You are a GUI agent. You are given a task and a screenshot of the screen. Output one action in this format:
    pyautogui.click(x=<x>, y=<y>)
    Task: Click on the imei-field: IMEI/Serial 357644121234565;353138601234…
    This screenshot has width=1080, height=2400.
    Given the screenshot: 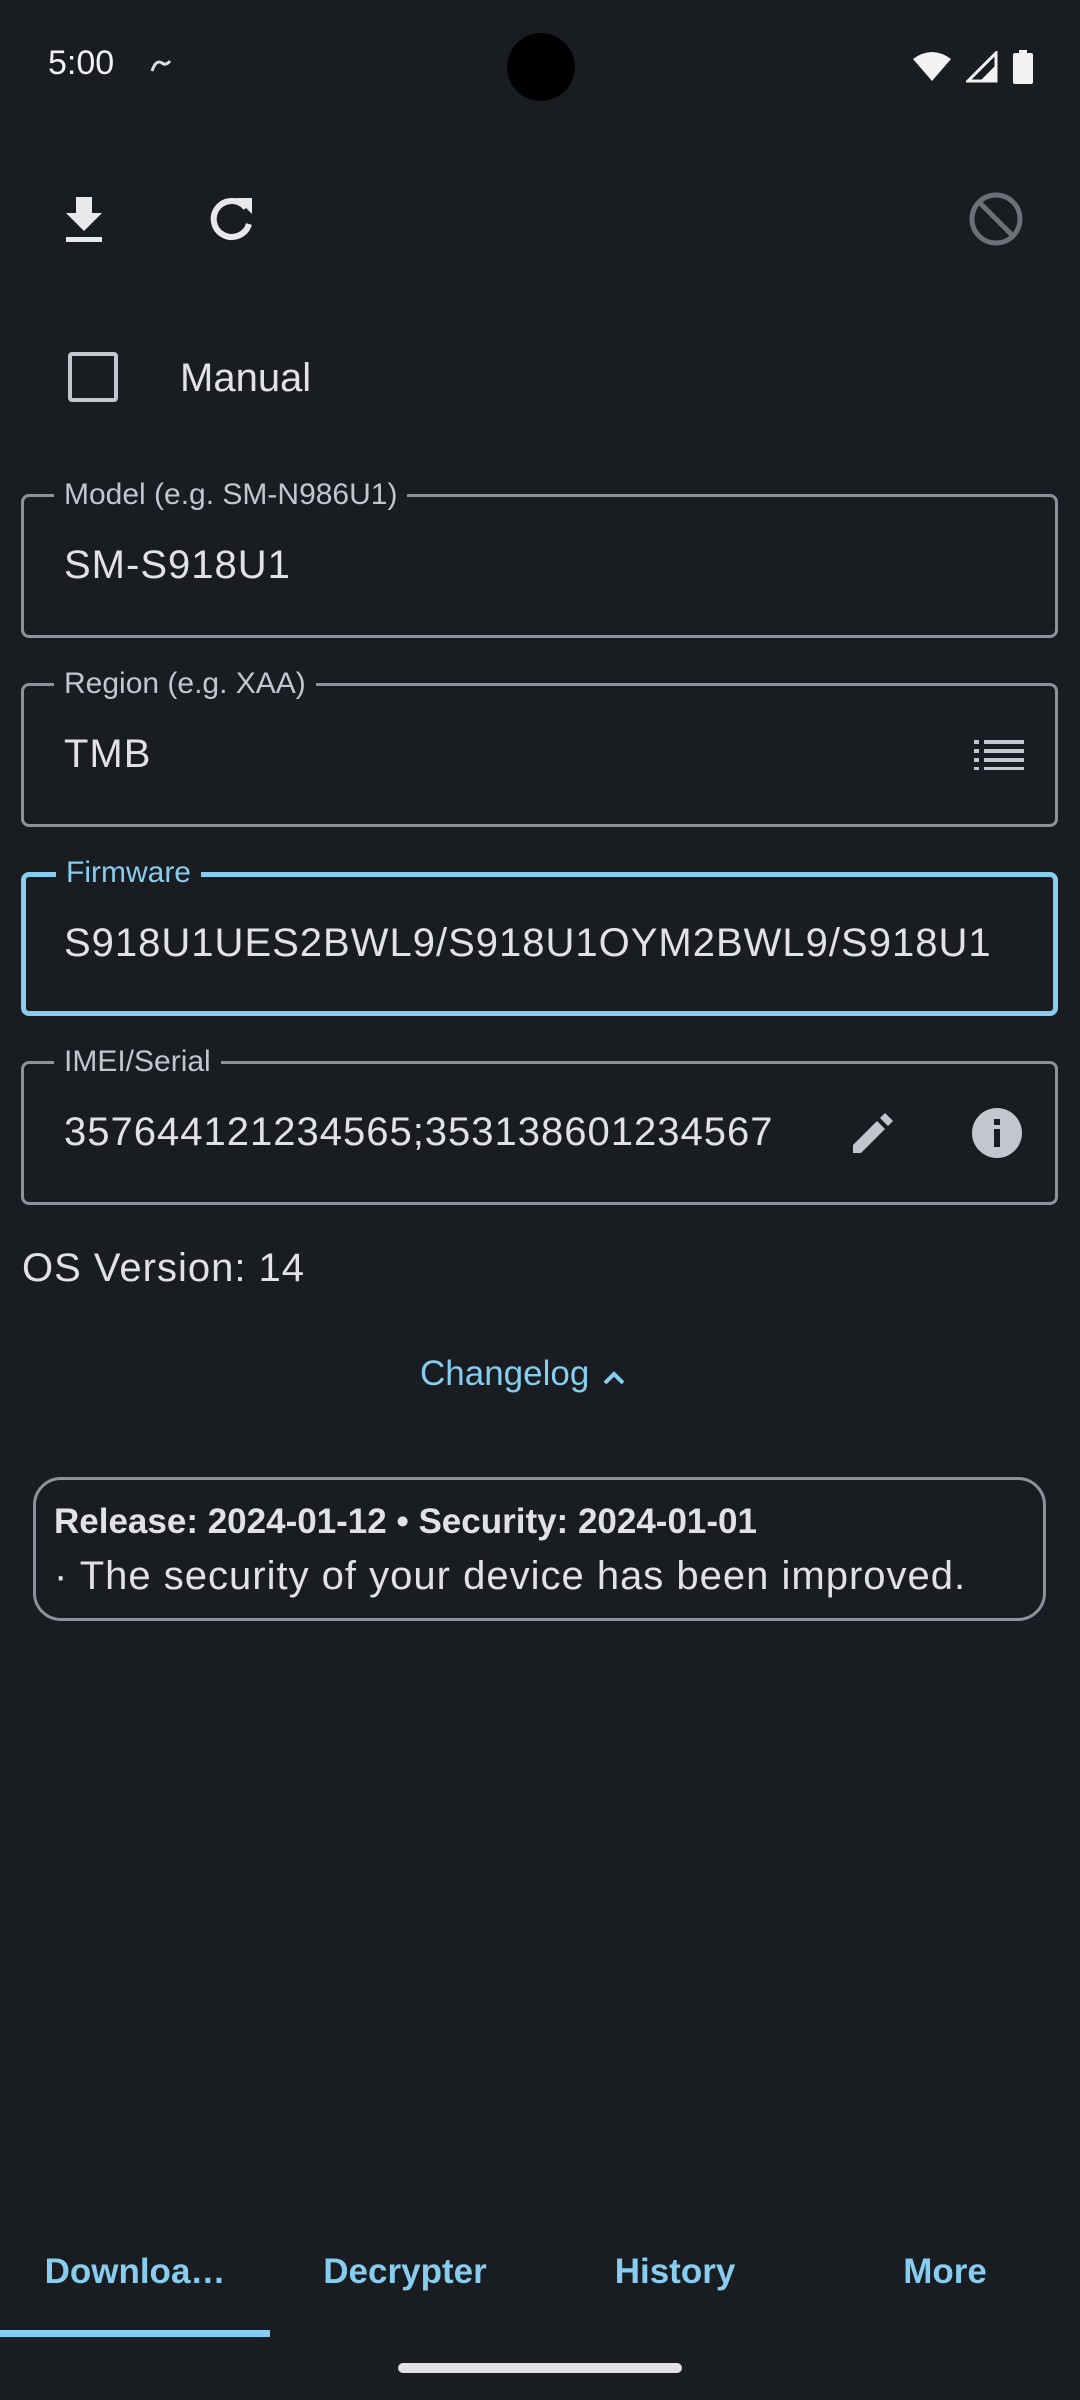 What is the action you would take?
    pyautogui.click(x=539, y=1125)
    